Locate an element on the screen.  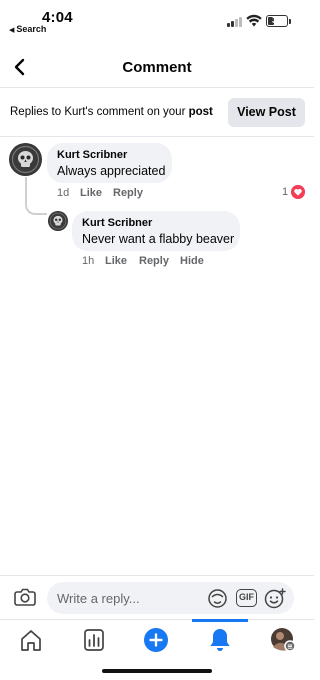
cellular-signal-icon is located at coordinates (235, 22).